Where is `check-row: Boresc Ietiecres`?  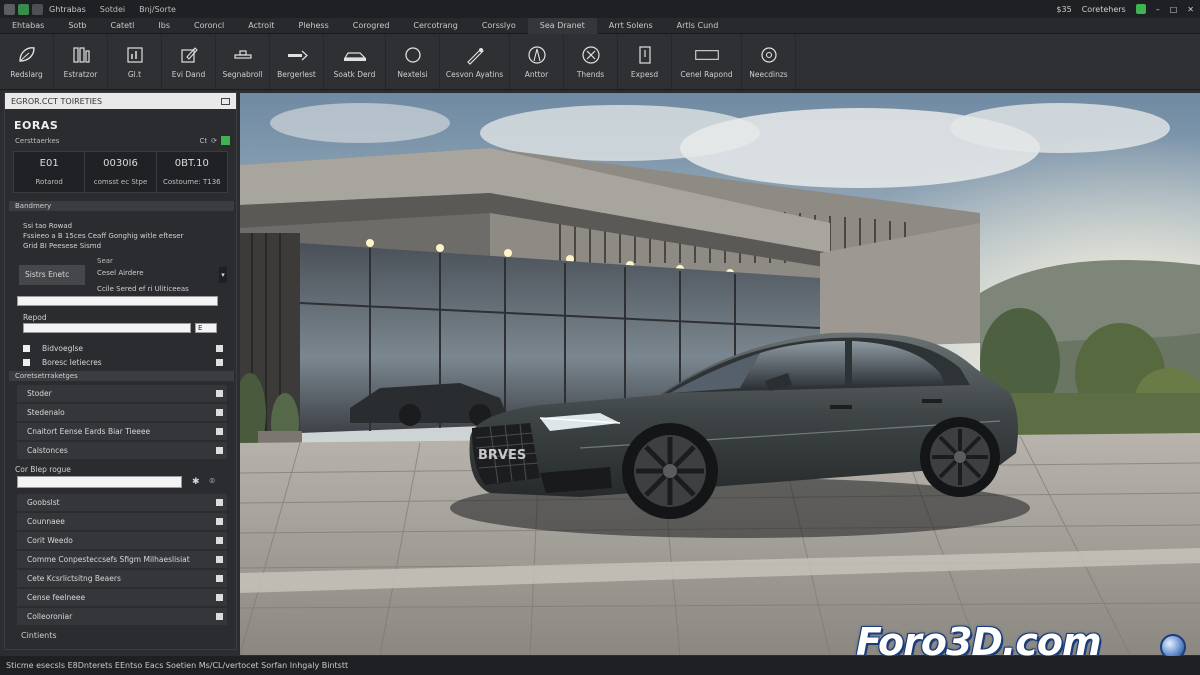 check-row: Boresc Ietiecres is located at coordinates (123, 362).